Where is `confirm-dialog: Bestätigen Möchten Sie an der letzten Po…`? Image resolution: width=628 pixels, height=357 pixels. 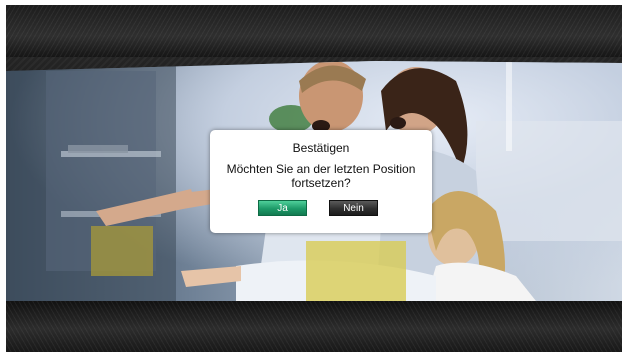 confirm-dialog: Bestätigen Möchten Sie an der letzten Po… is located at coordinates (321, 181).